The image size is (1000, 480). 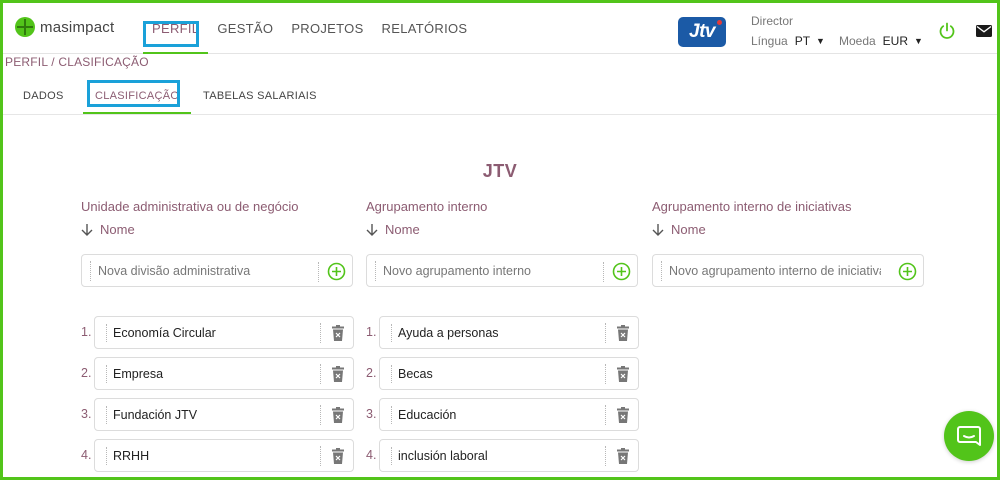 What do you see at coordinates (509, 455) in the screenshot?
I see `item-field: inclusión laboral` at bounding box center [509, 455].